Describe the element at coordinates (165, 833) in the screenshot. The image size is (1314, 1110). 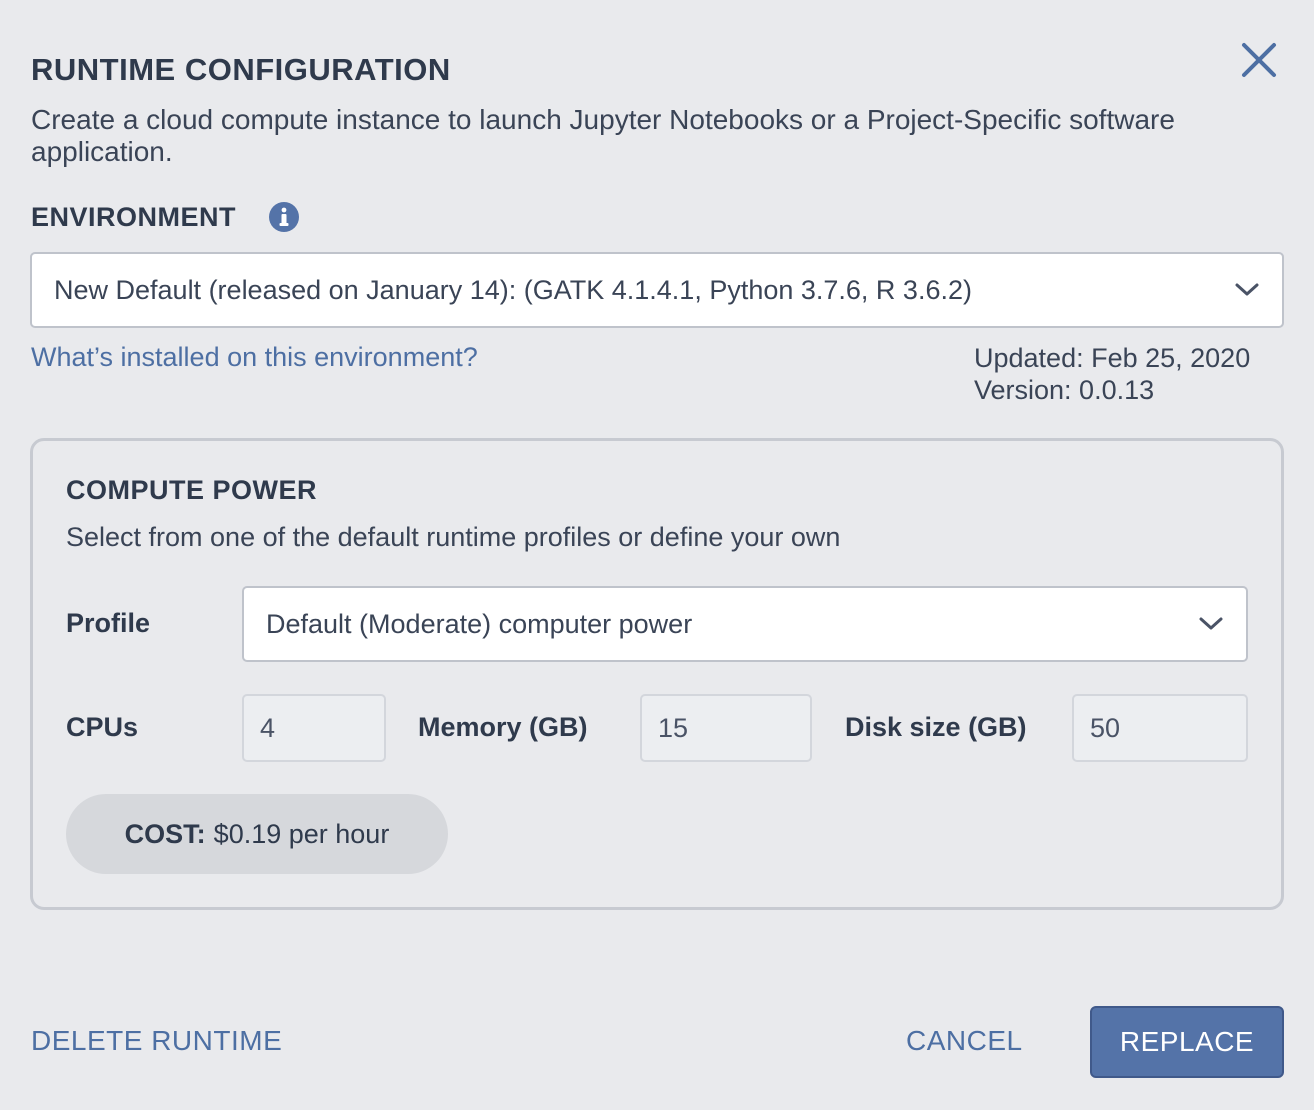
I see `cost-label: COST:` at that location.